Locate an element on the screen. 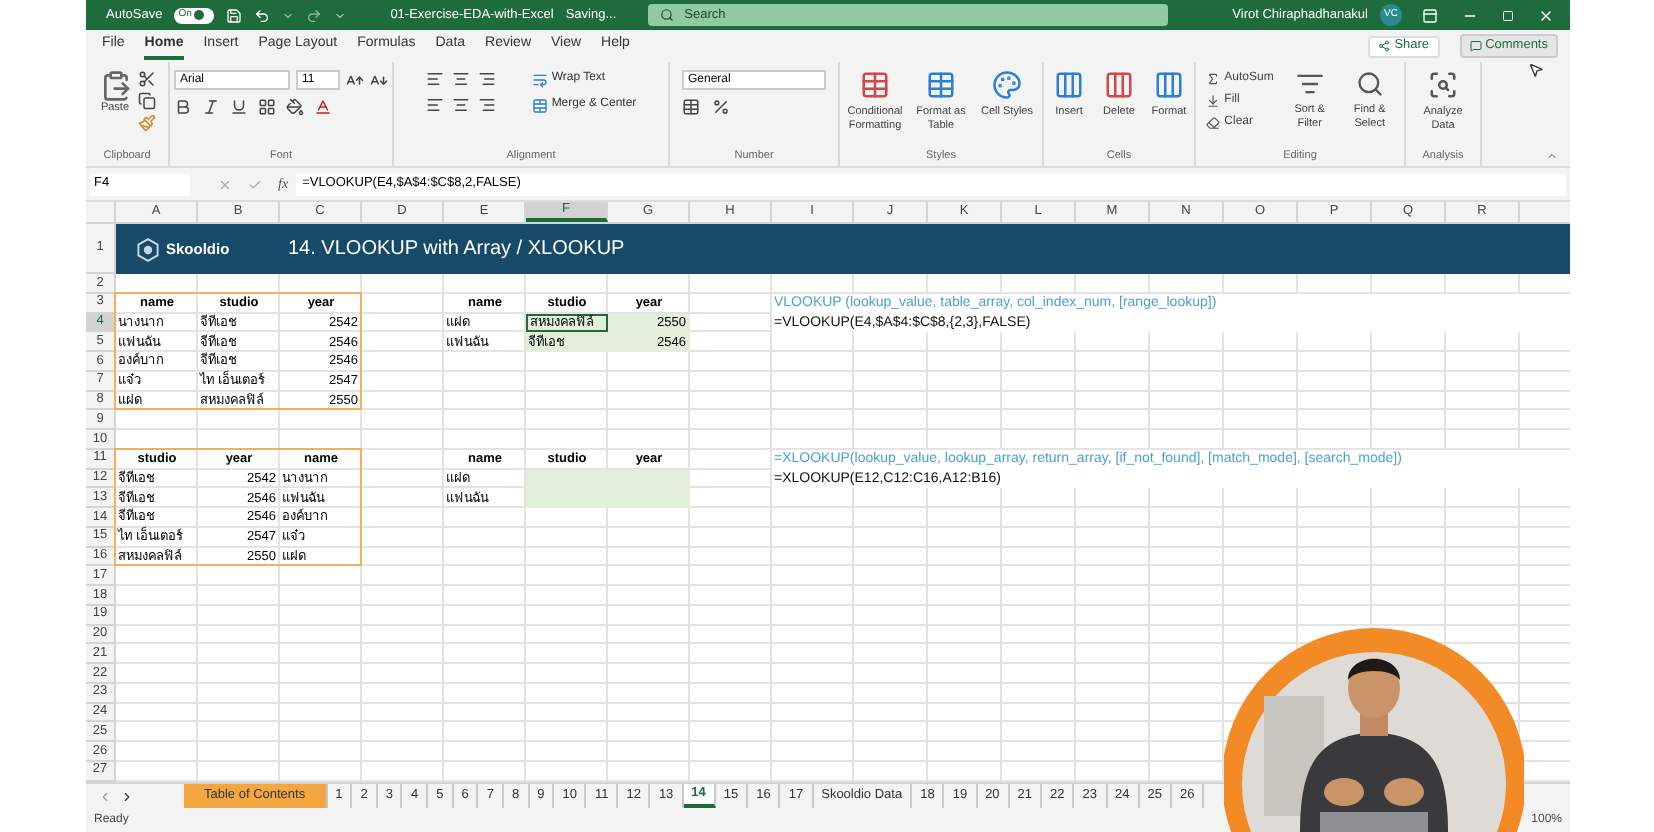 This screenshot has width=1654, height=832. magnifier-icon is located at coordinates (1443, 85).